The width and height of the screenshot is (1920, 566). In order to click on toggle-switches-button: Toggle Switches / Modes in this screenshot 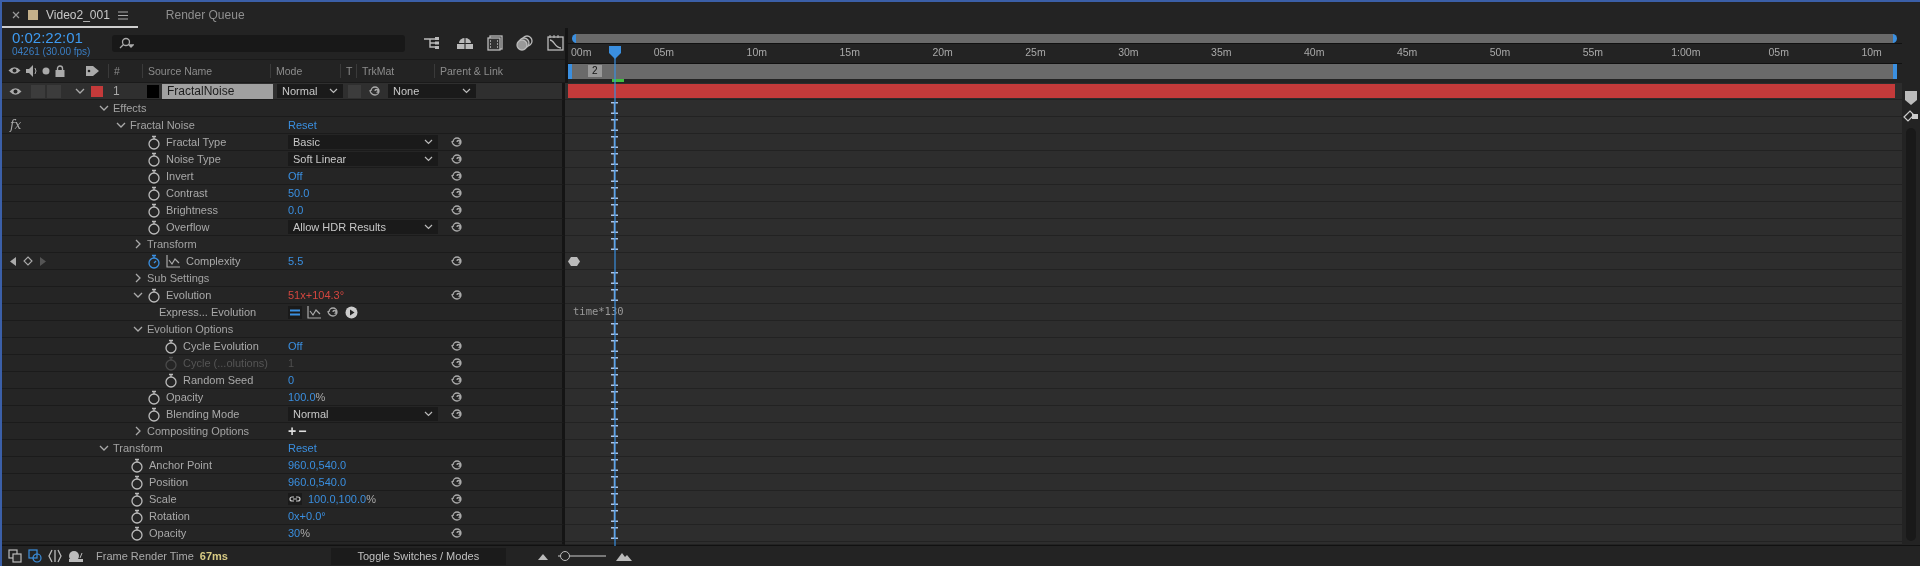, I will do `click(418, 556)`.